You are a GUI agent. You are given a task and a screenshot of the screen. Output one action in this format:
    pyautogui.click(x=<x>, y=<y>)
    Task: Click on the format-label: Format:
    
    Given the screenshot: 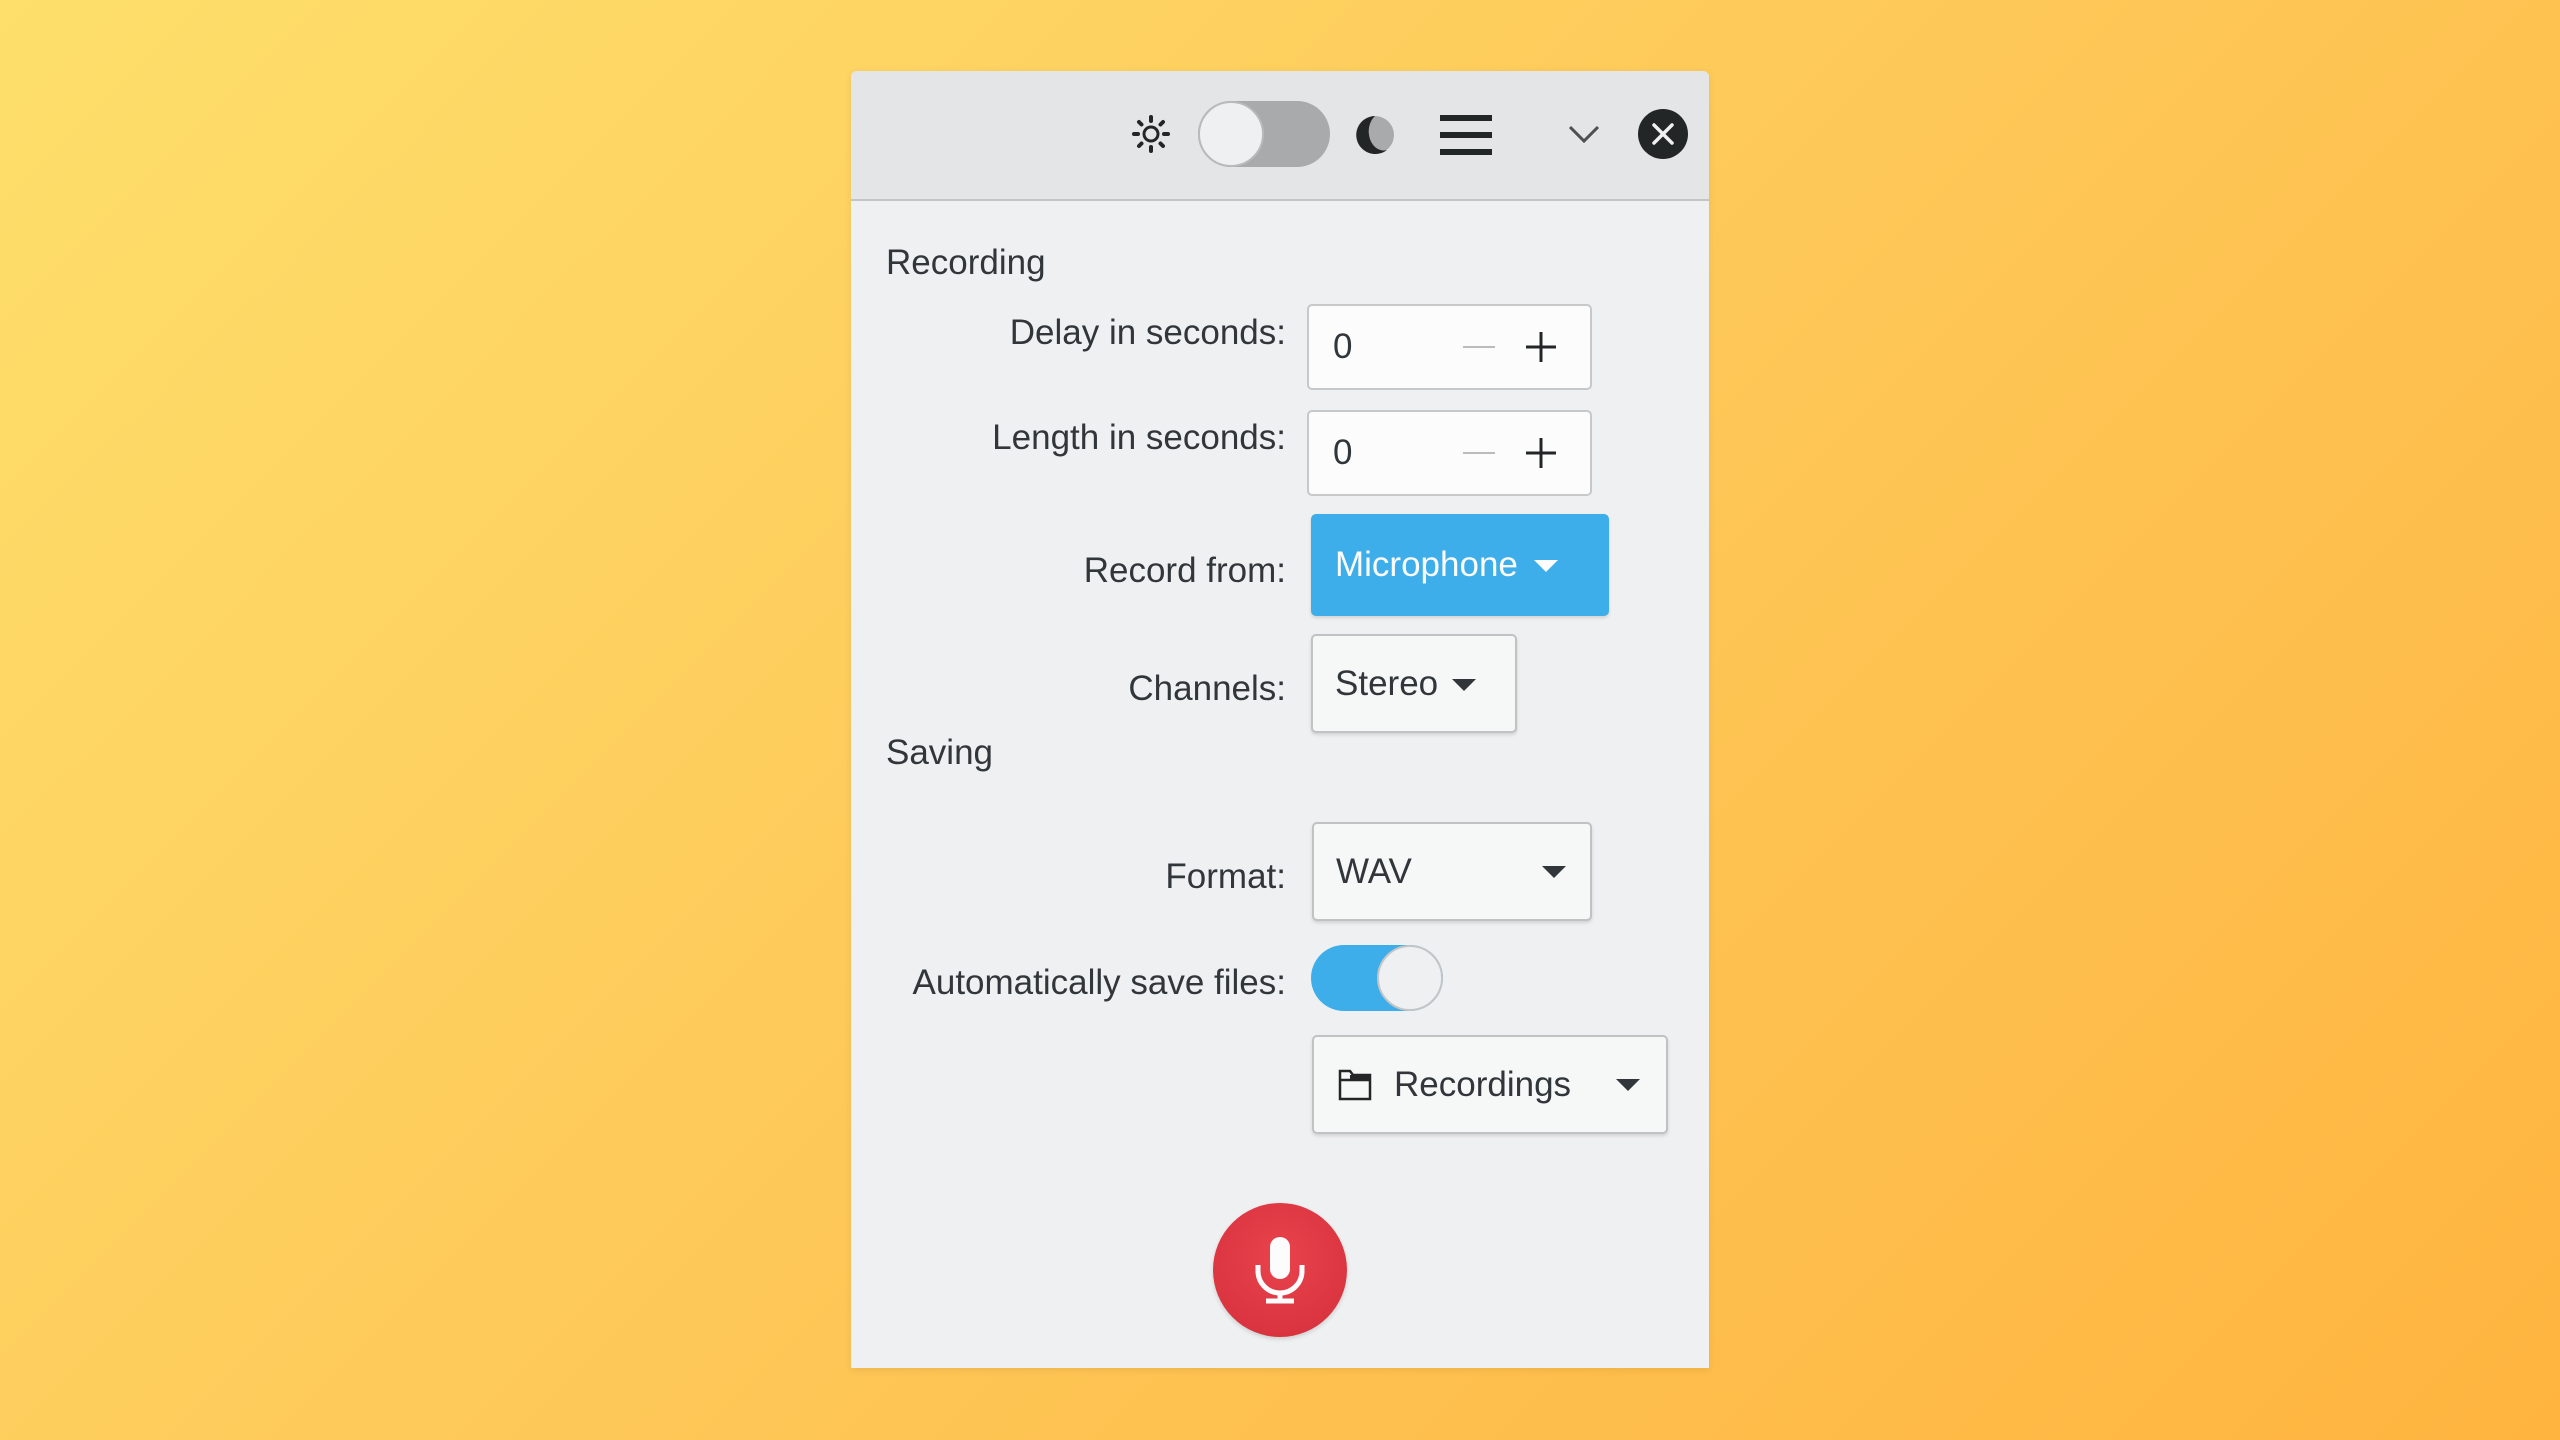 What is the action you would take?
    pyautogui.click(x=1225, y=876)
    